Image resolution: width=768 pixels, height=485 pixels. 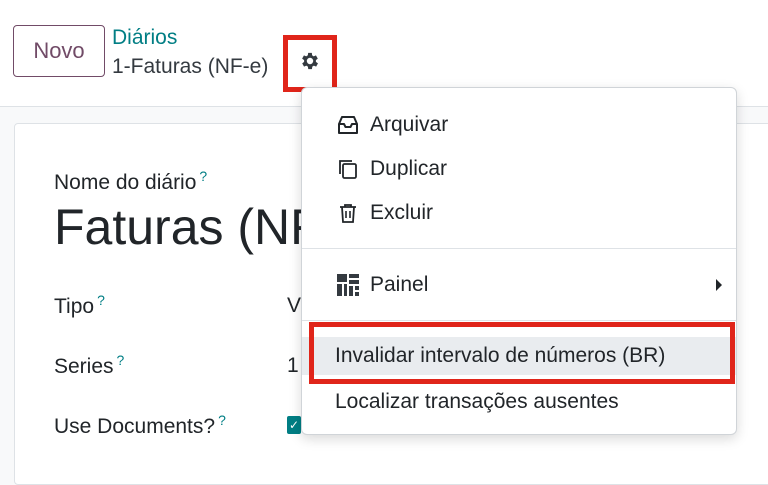 What do you see at coordinates (399, 284) in the screenshot?
I see `menu-item-label: Painel` at bounding box center [399, 284].